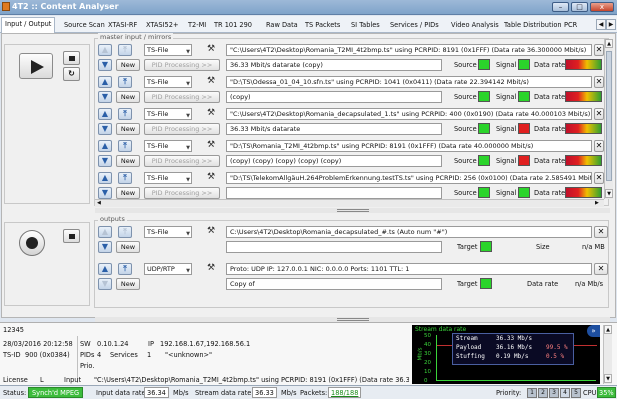 The width and height of the screenshot is (617, 399). What do you see at coordinates (475, 26) in the screenshot?
I see `tab-video-analysis: Video Analysis` at bounding box center [475, 26].